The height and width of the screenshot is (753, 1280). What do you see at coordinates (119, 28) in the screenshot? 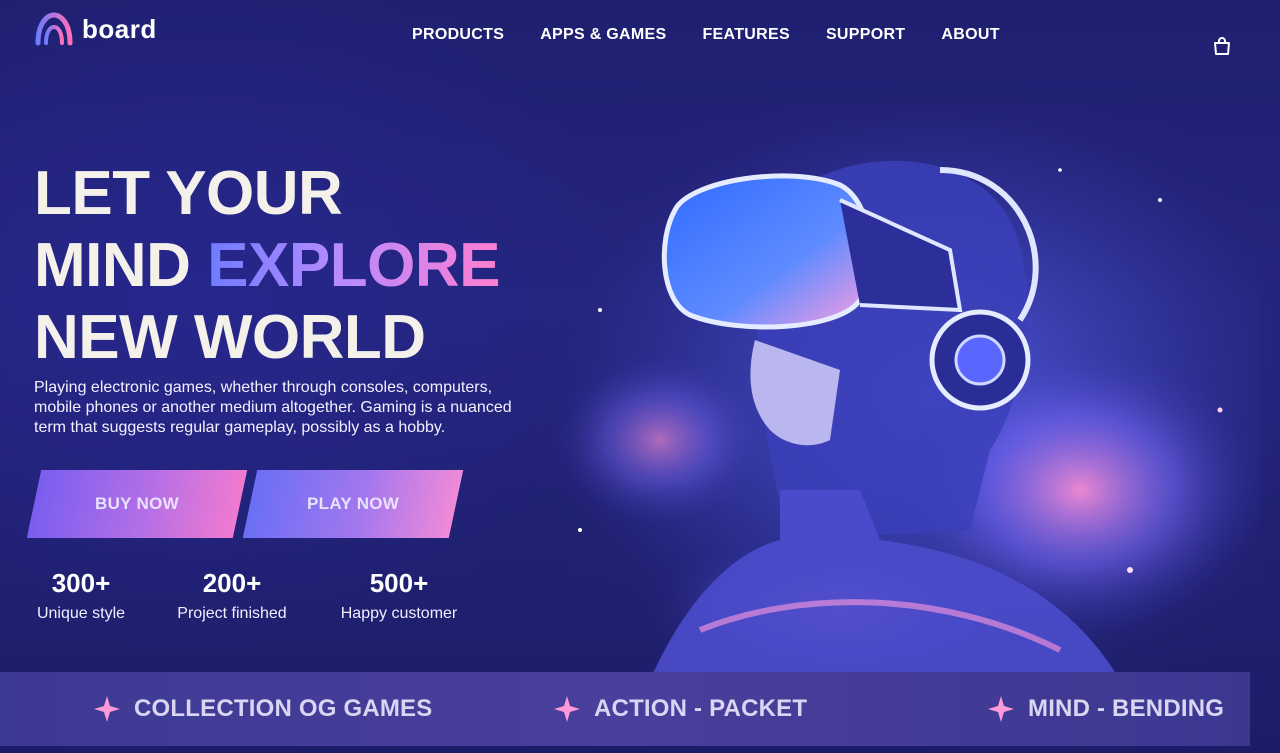
I see `brand-name: board` at bounding box center [119, 28].